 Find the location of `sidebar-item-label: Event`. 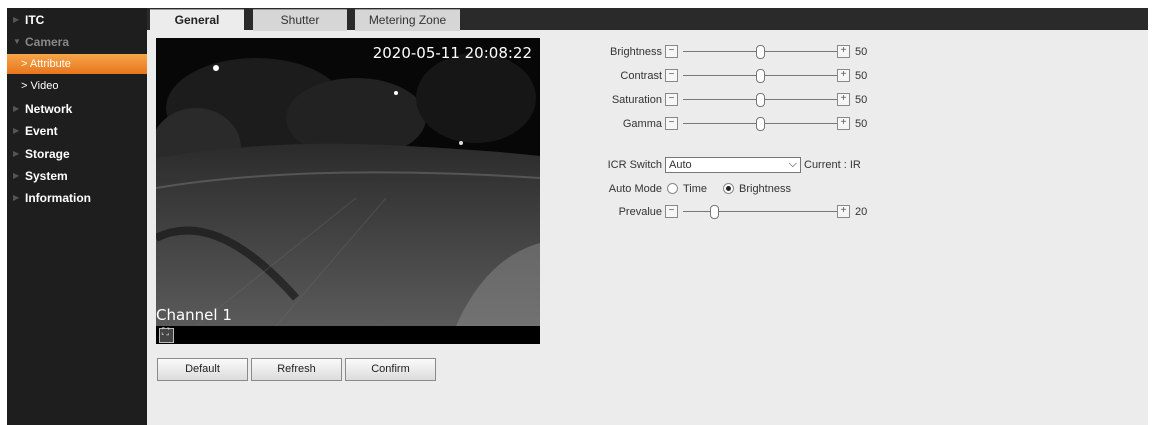

sidebar-item-label: Event is located at coordinates (41, 131).